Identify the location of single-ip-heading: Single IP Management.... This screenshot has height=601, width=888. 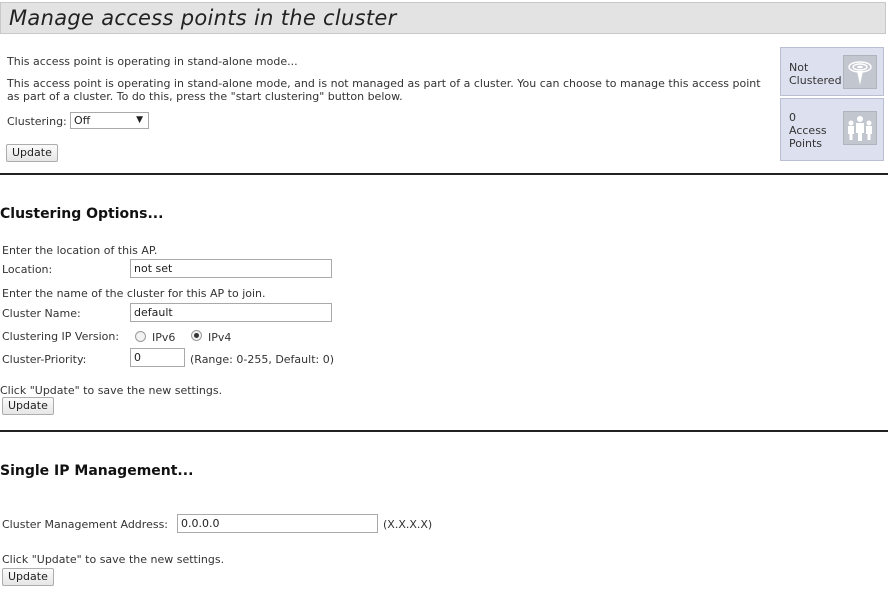
(97, 471).